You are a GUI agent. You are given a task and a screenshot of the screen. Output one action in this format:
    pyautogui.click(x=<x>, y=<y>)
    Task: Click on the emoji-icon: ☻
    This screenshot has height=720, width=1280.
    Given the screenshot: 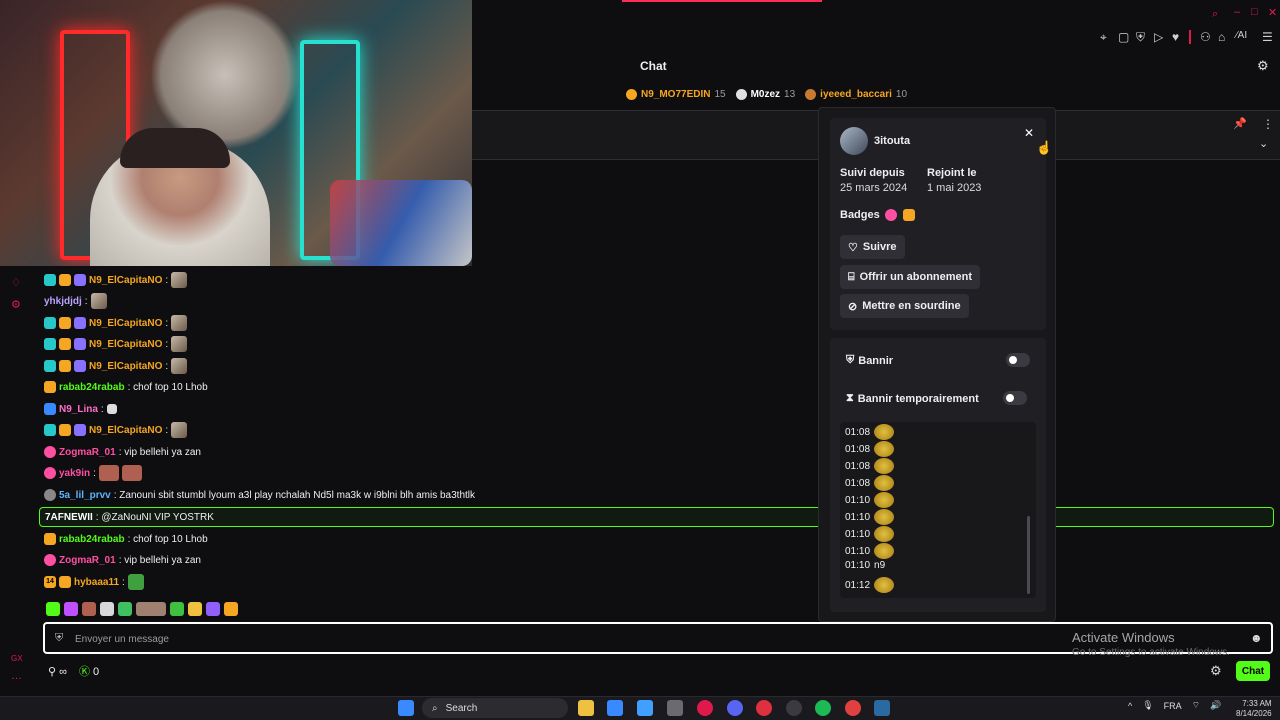 What is the action you would take?
    pyautogui.click(x=1256, y=638)
    